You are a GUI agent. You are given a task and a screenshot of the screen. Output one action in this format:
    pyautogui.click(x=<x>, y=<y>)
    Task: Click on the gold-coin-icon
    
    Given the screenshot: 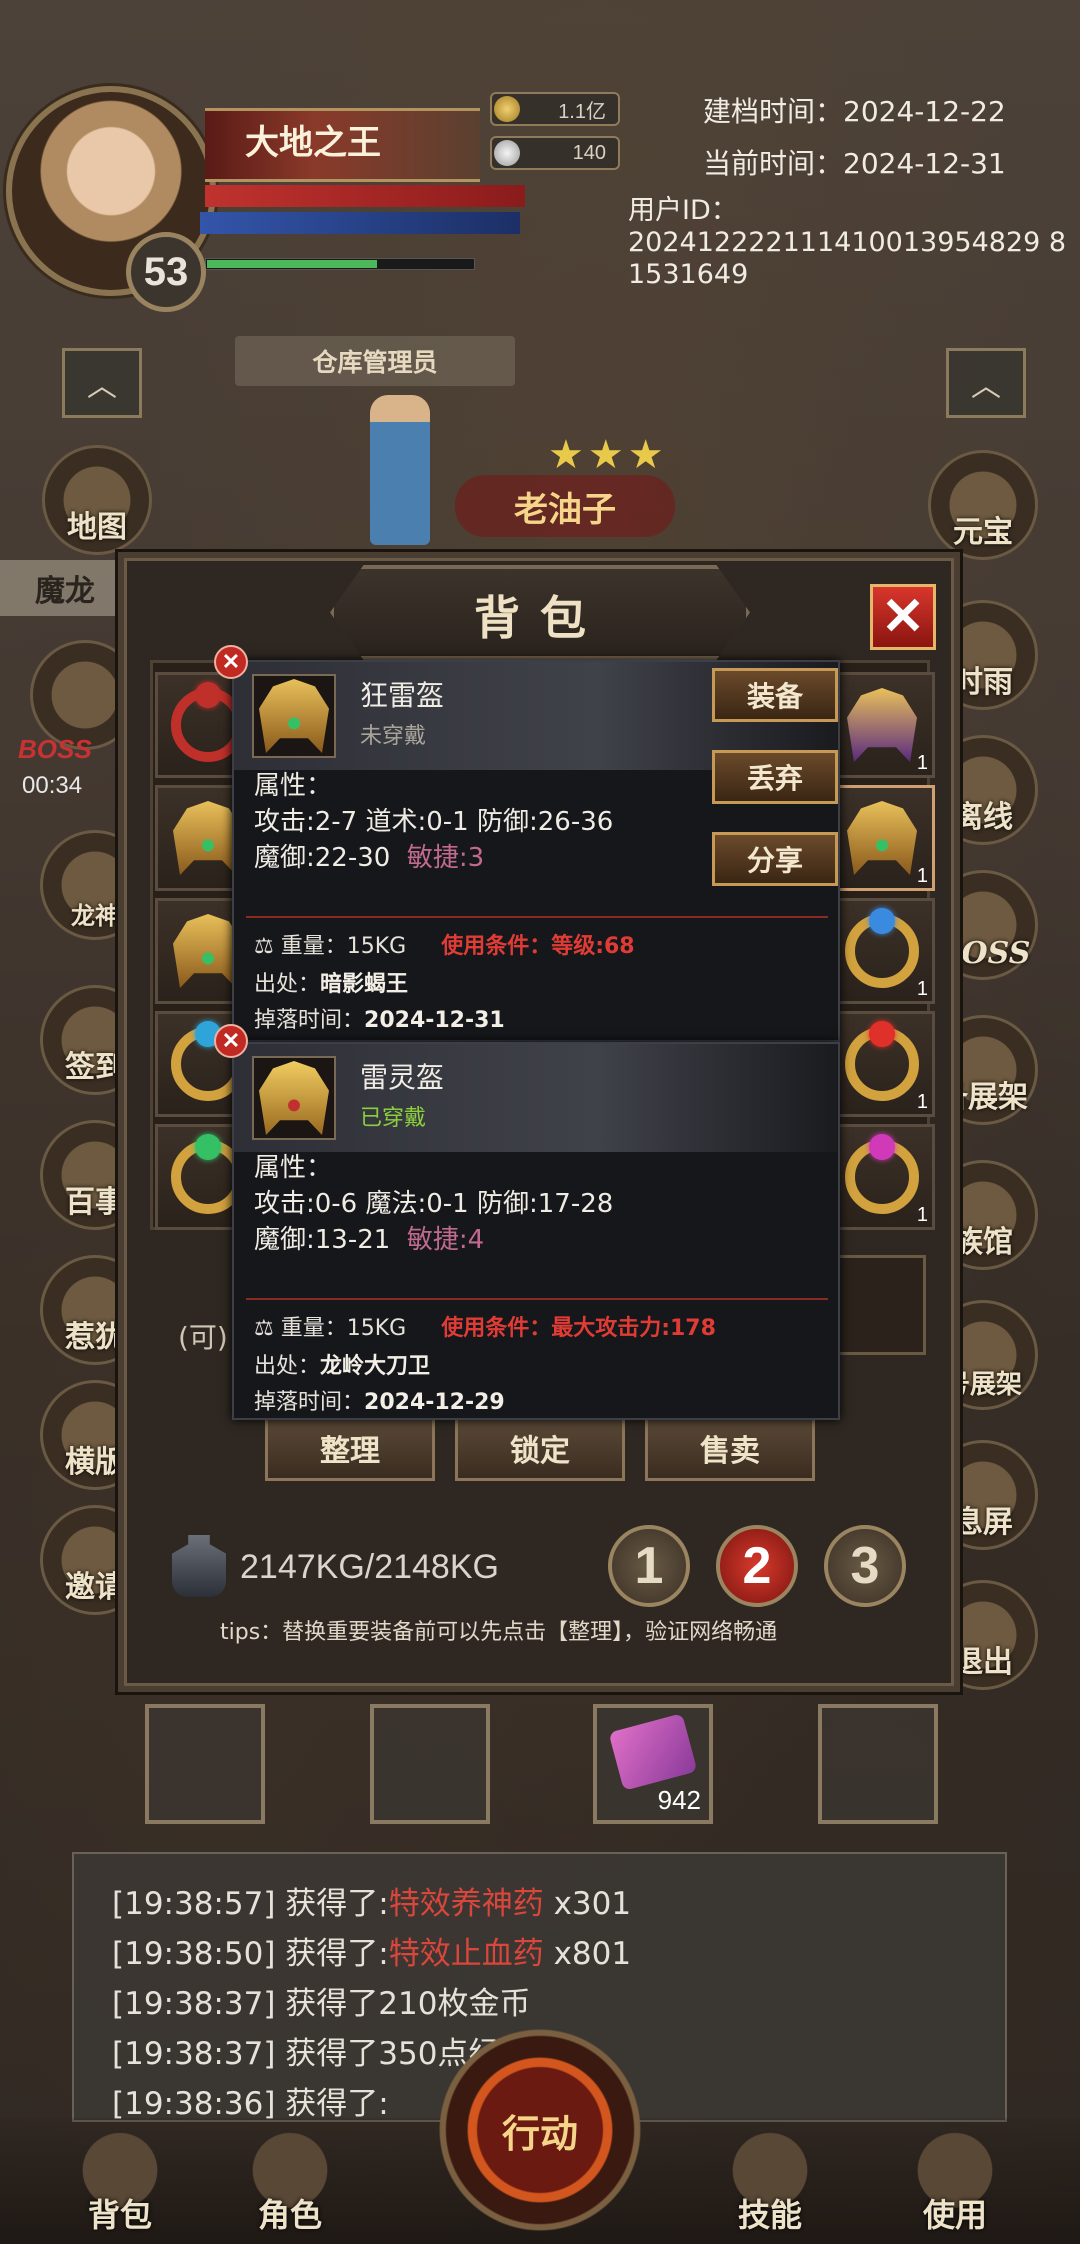 What is the action you would take?
    pyautogui.click(x=507, y=109)
    